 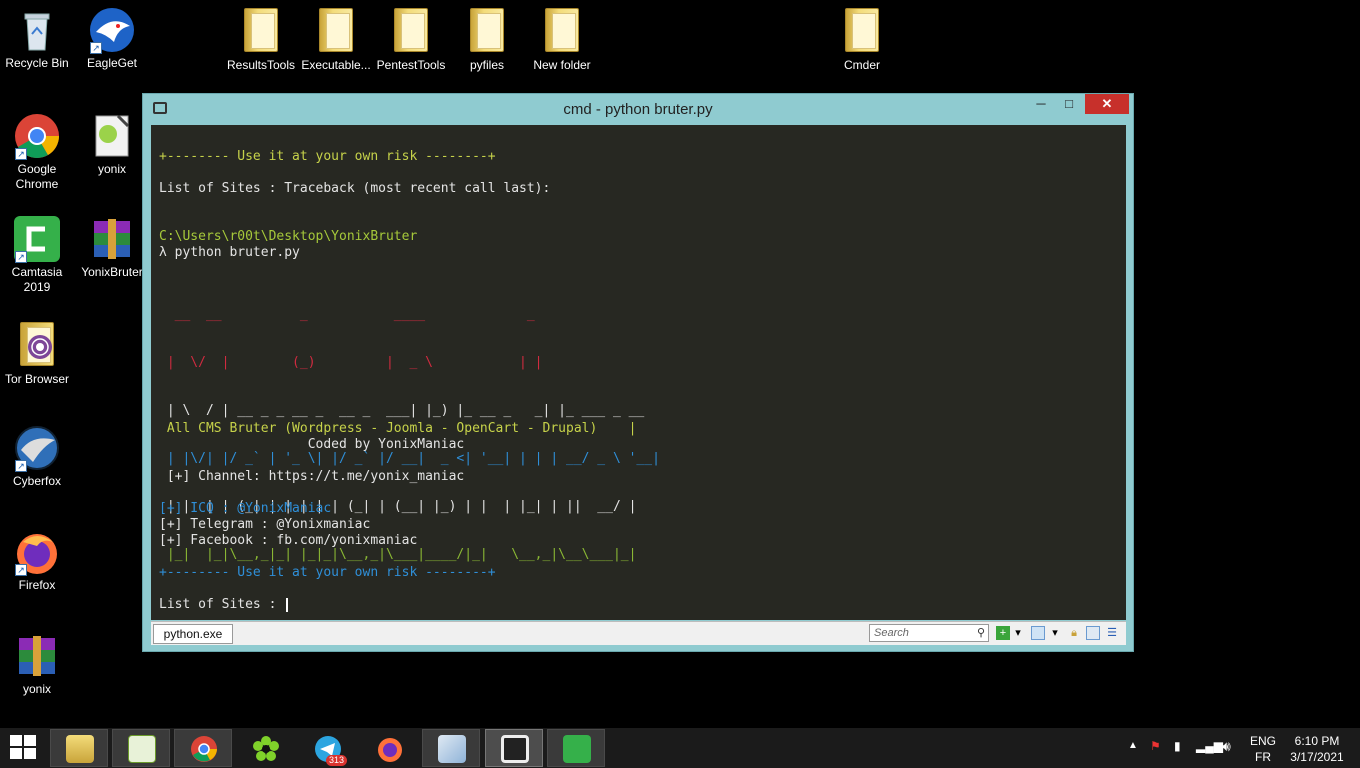 What do you see at coordinates (193, 634) in the screenshot?
I see `tab-python-exe: python.exe` at bounding box center [193, 634].